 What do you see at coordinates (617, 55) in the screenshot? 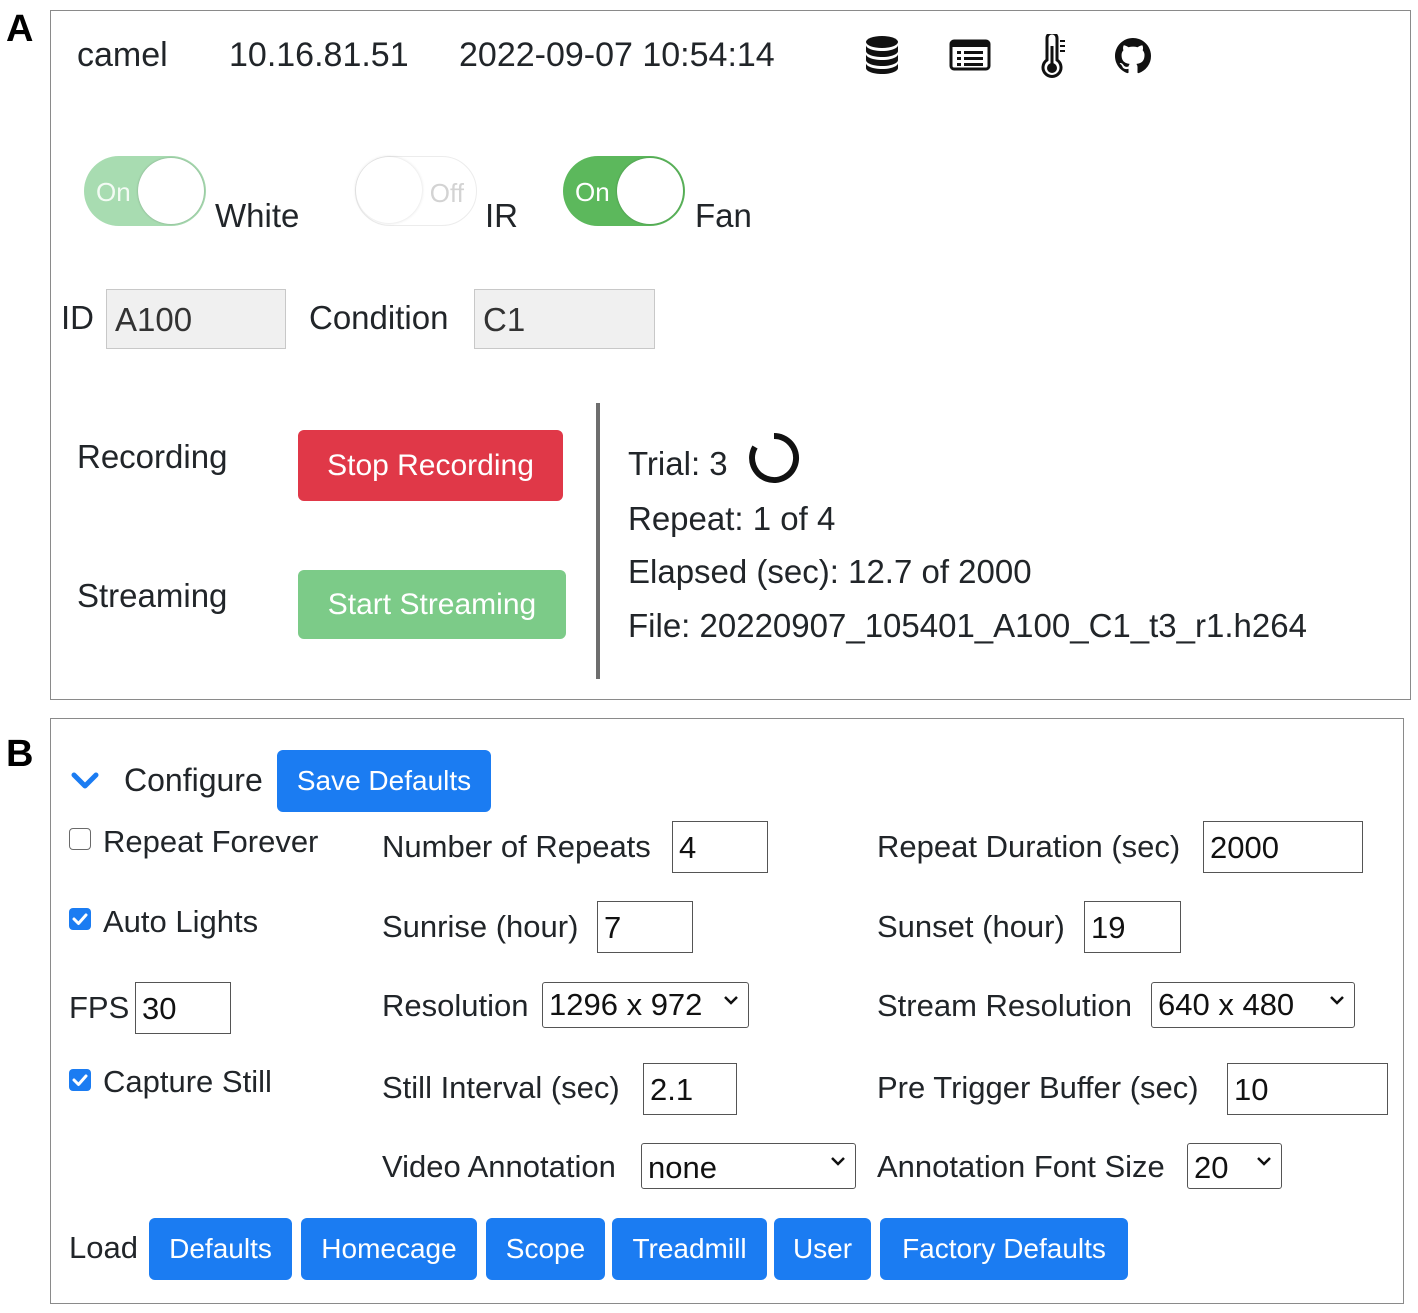
I see `datetime: 2022-09-07 10:54:14` at bounding box center [617, 55].